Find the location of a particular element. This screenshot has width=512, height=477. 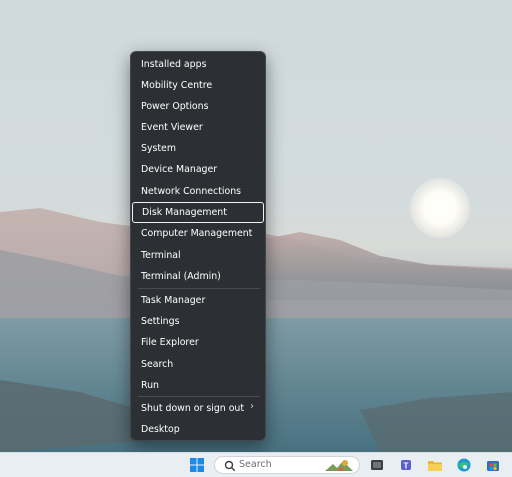

start-icon is located at coordinates (197, 465).